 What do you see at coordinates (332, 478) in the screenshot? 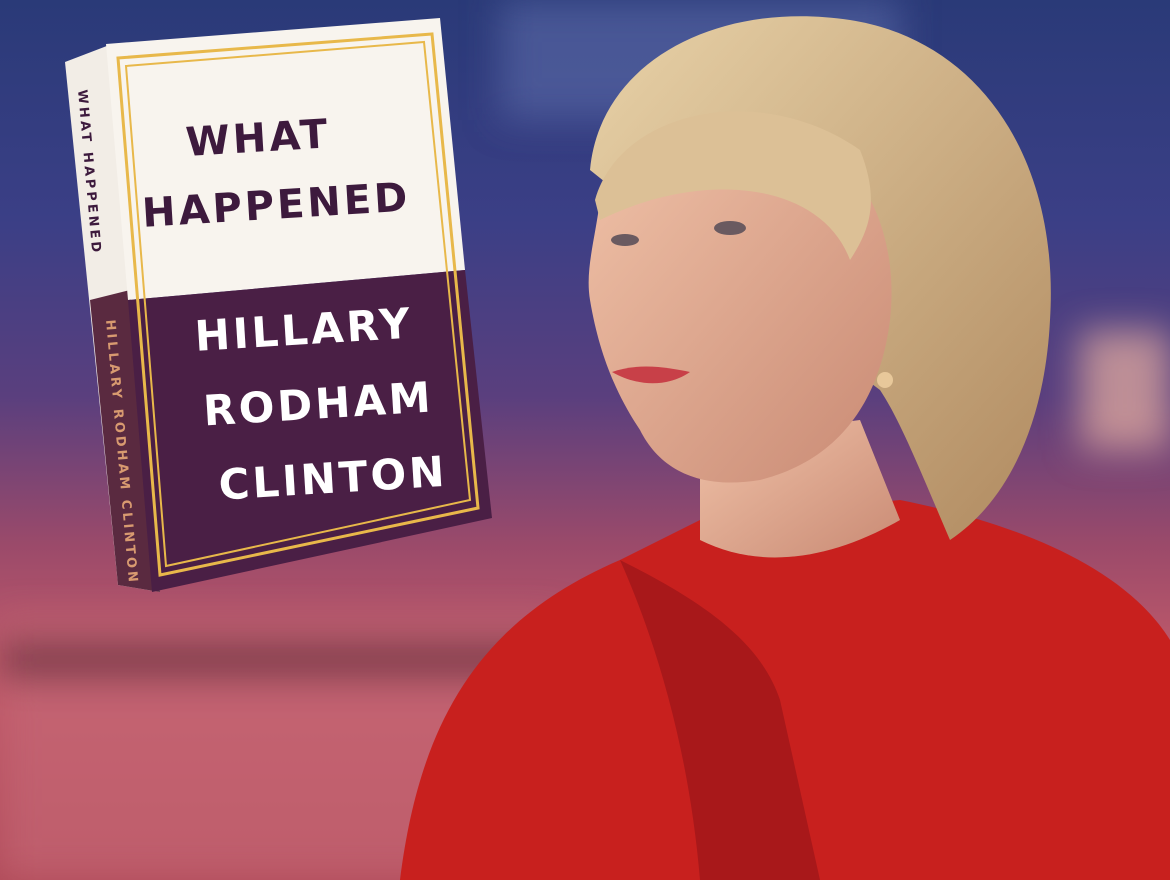
I see `book-author-line3: CLINTON` at bounding box center [332, 478].